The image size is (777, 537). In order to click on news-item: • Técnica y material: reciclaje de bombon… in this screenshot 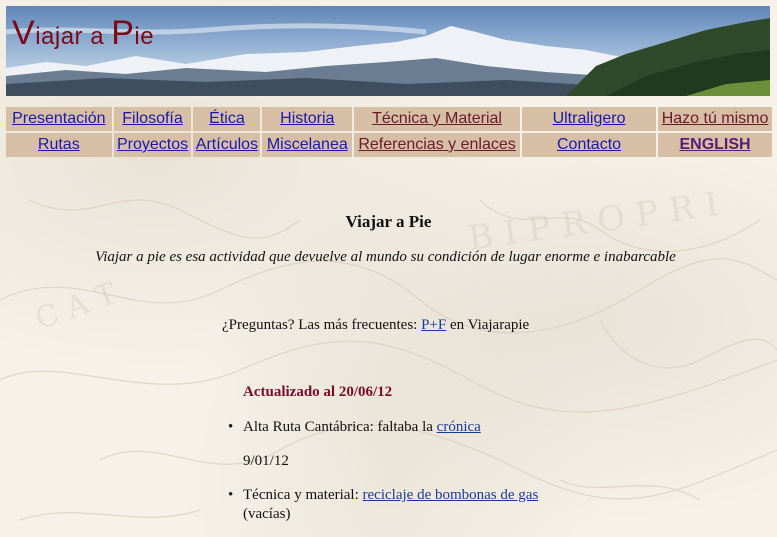, I will do `click(383, 495)`.